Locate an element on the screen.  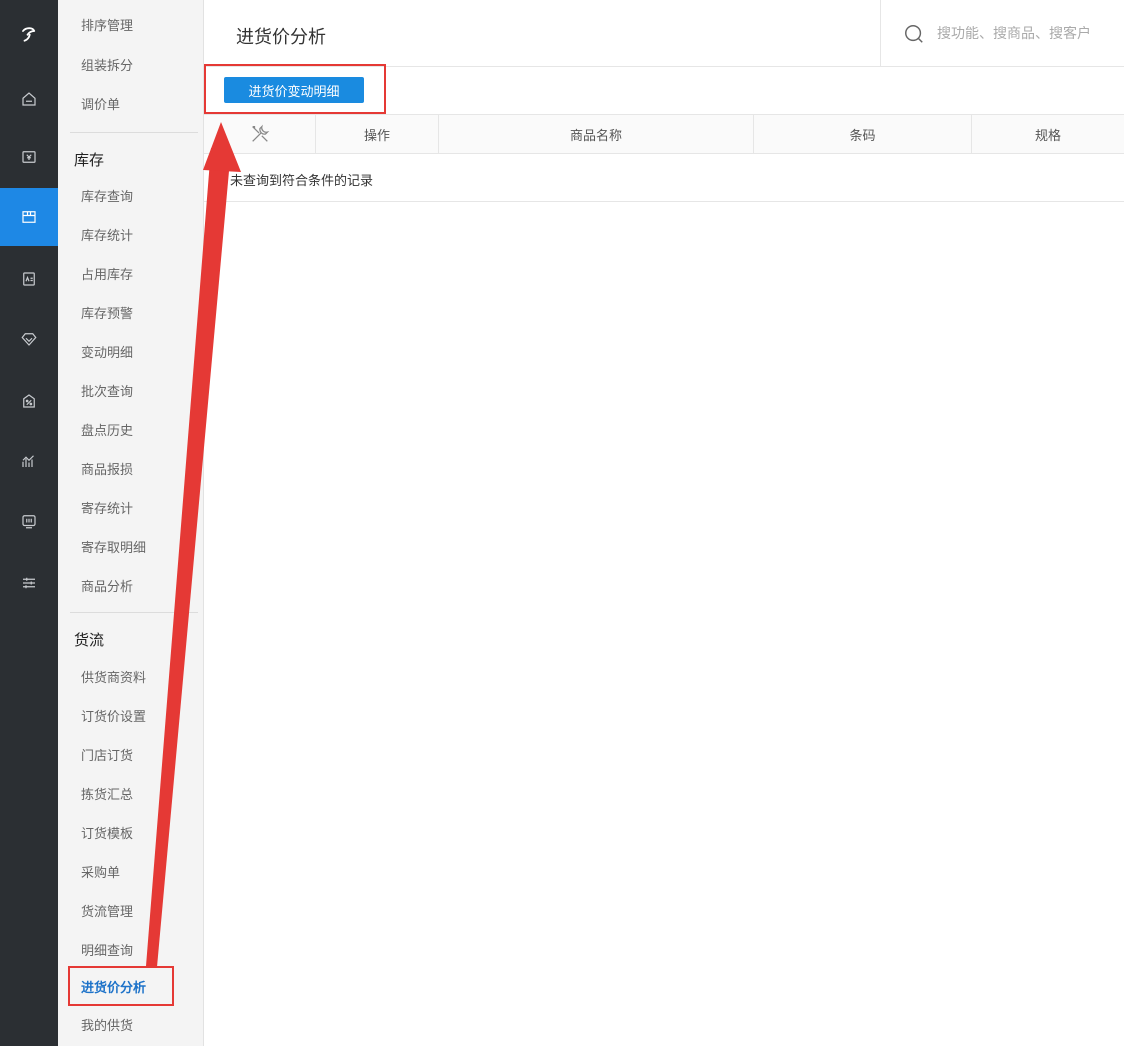
report-chart-icon is located at coordinates (29, 461).